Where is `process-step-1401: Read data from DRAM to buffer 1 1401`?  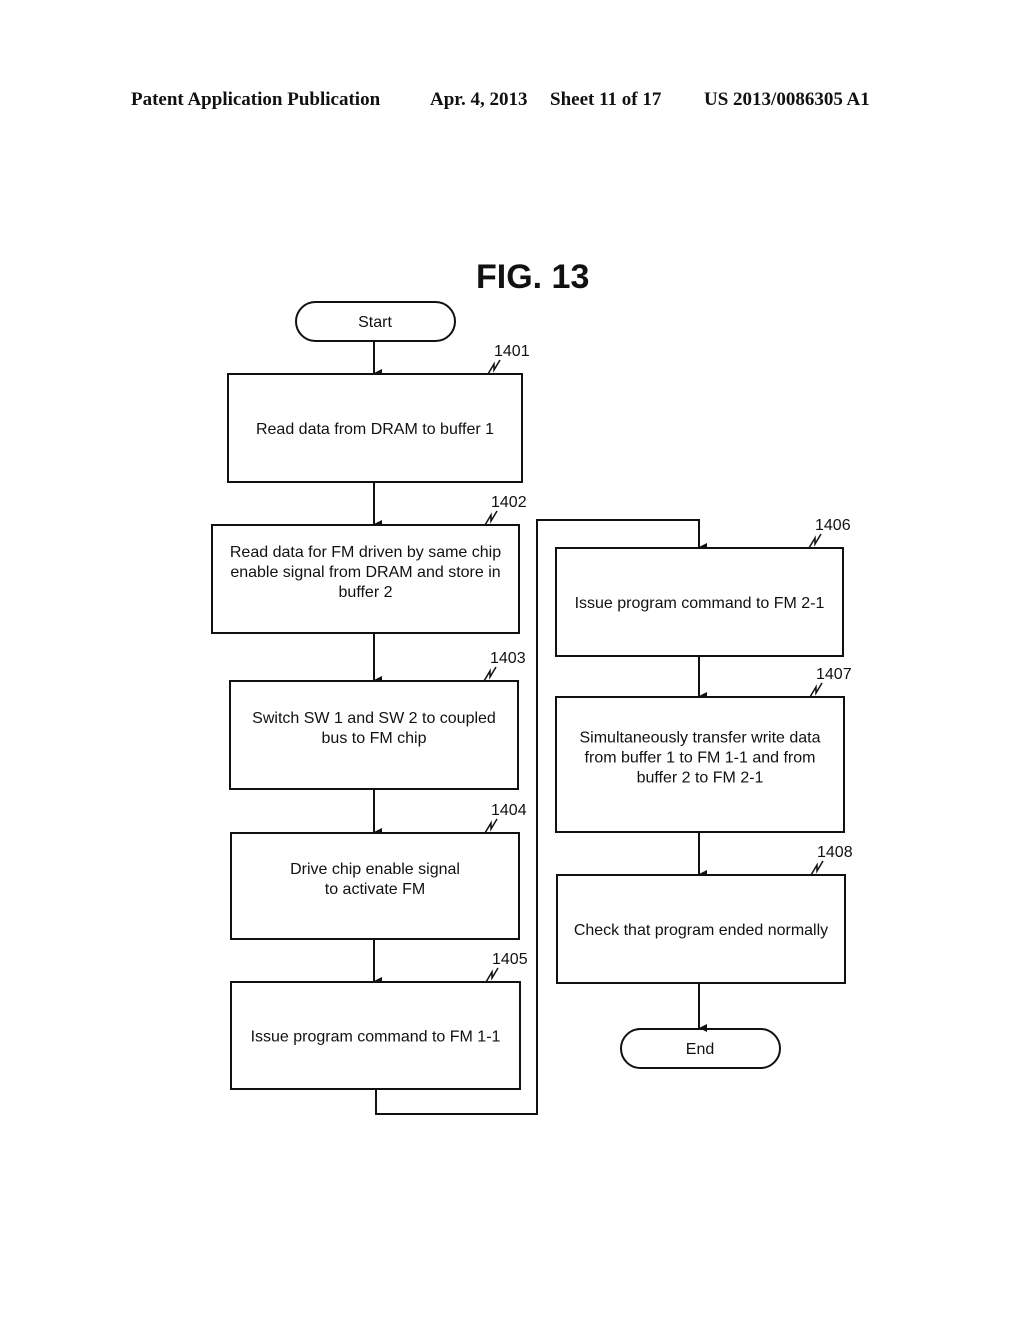 process-step-1401: Read data from DRAM to buffer 1 1401 is located at coordinates (378, 413).